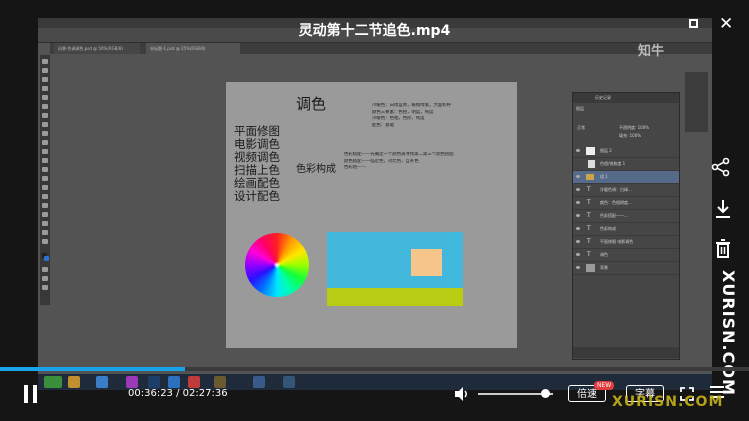 Image resolution: width=749 pixels, height=421 pixels. I want to click on download-icon, so click(723, 209).